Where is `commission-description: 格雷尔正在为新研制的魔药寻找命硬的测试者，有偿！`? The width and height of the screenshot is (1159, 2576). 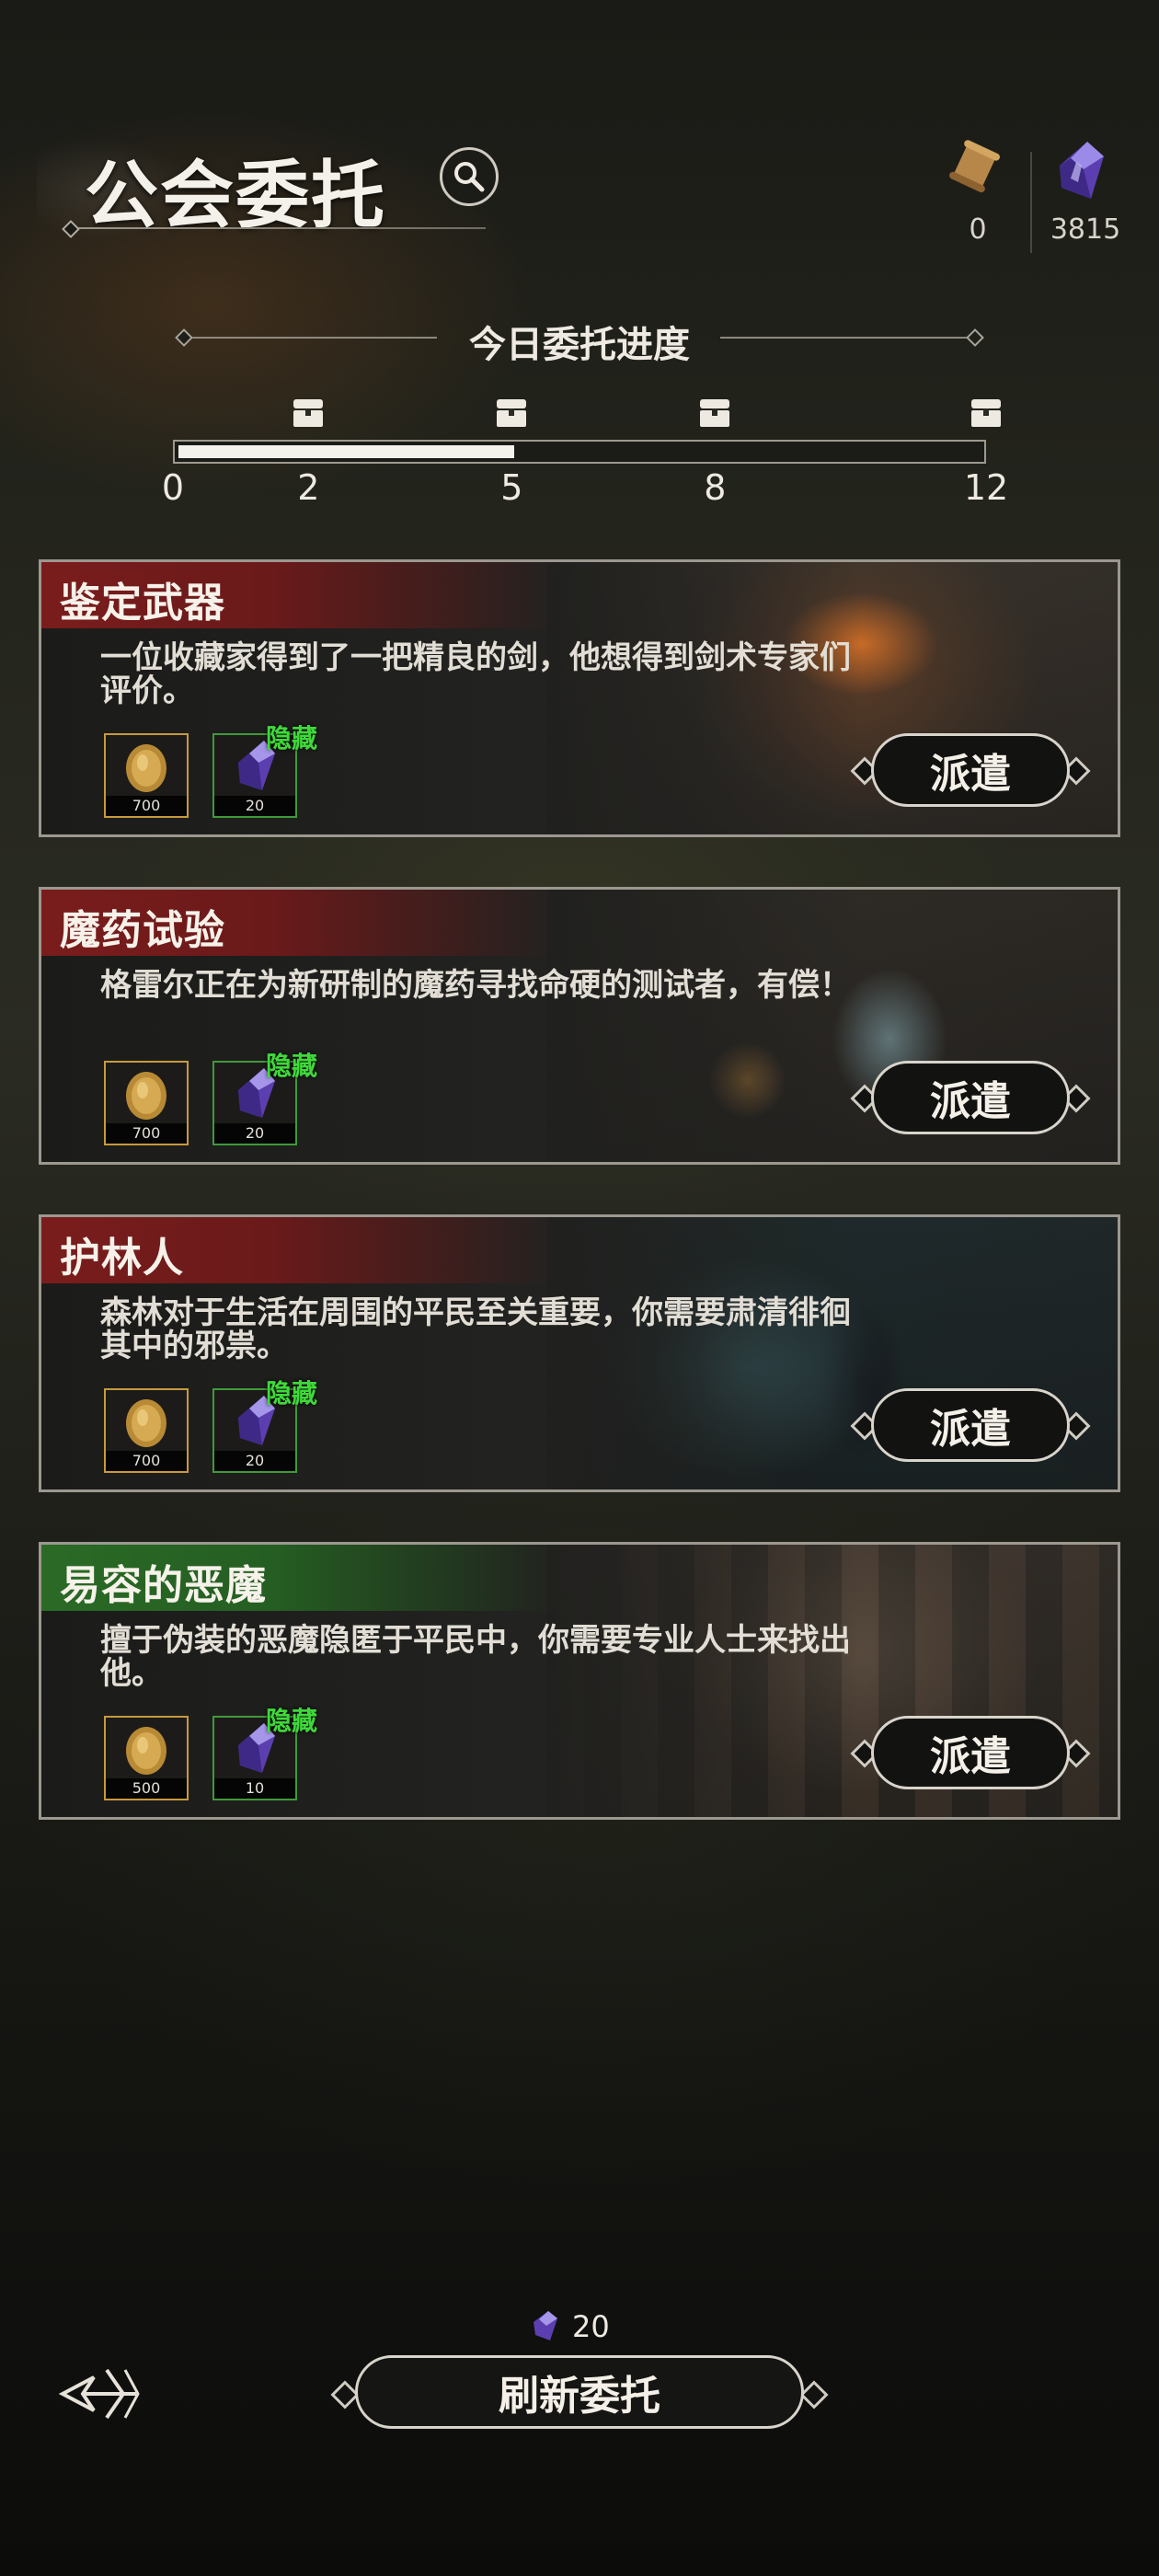
commission-description: 格雷尔正在为新研制的魔药寻找命硬的测试者，有偿！ is located at coordinates (475, 985).